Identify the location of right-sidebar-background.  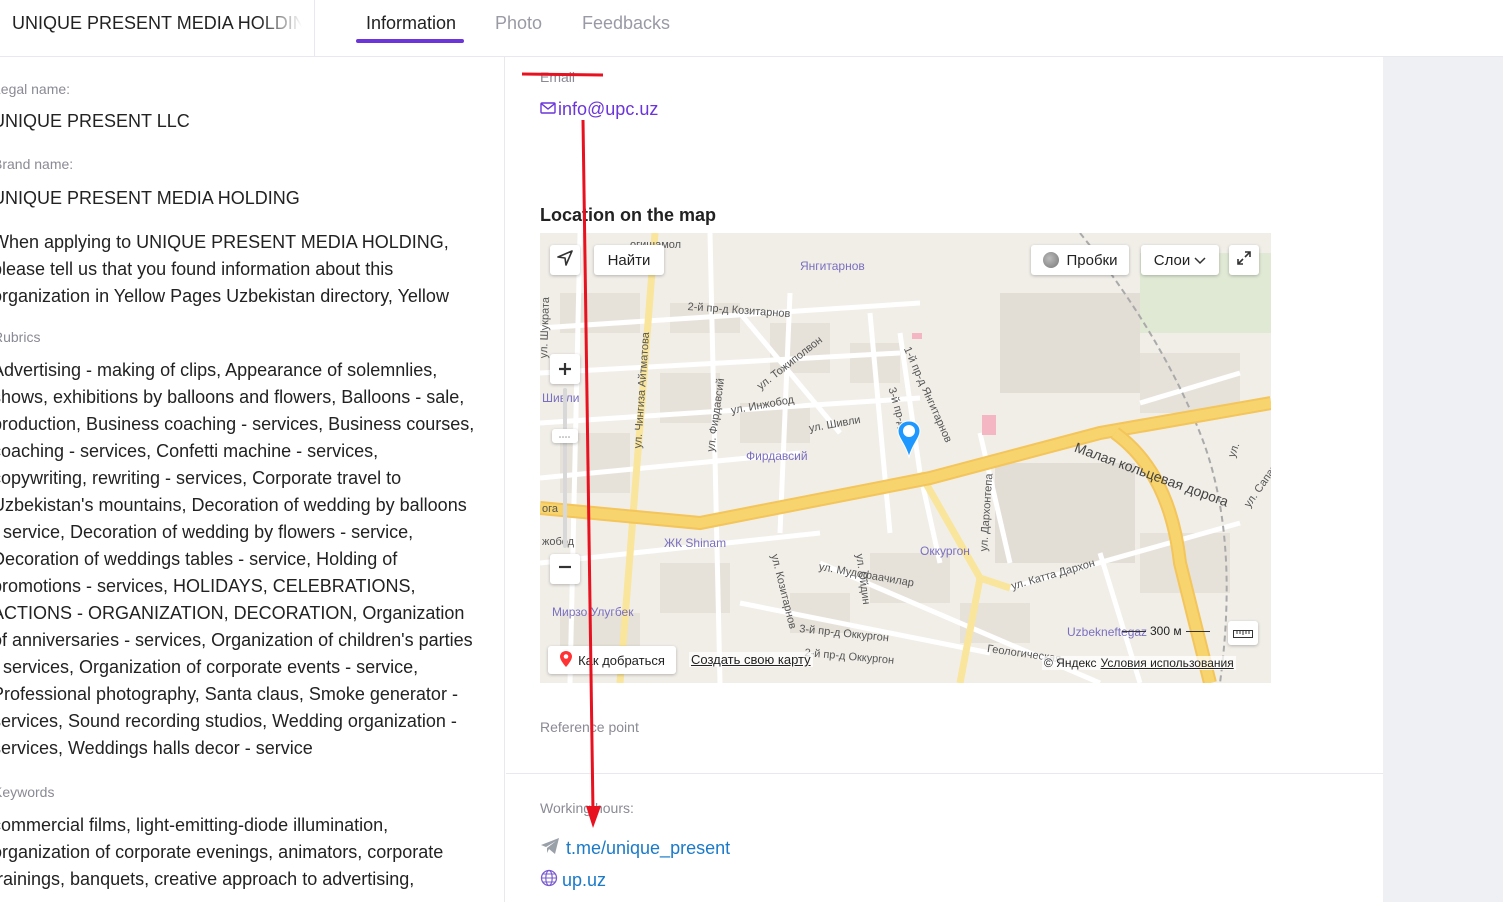
(1443, 479).